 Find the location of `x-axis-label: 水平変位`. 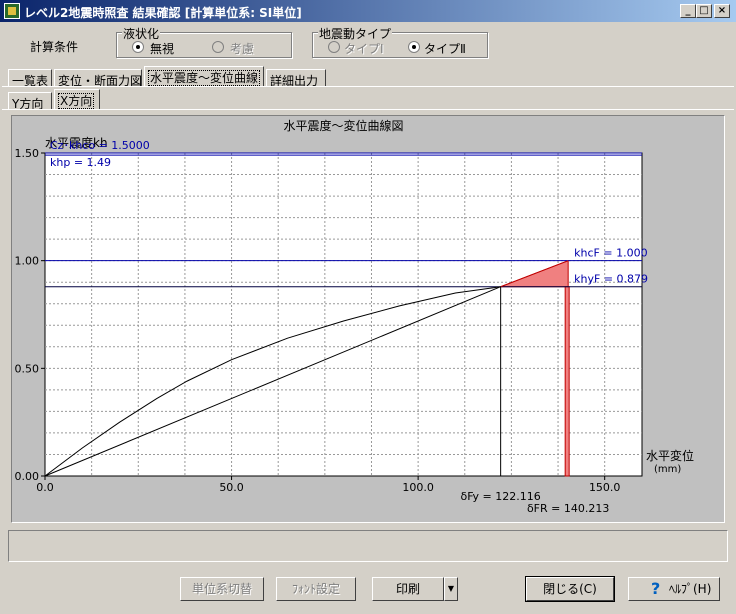

x-axis-label: 水平変位 is located at coordinates (670, 455).